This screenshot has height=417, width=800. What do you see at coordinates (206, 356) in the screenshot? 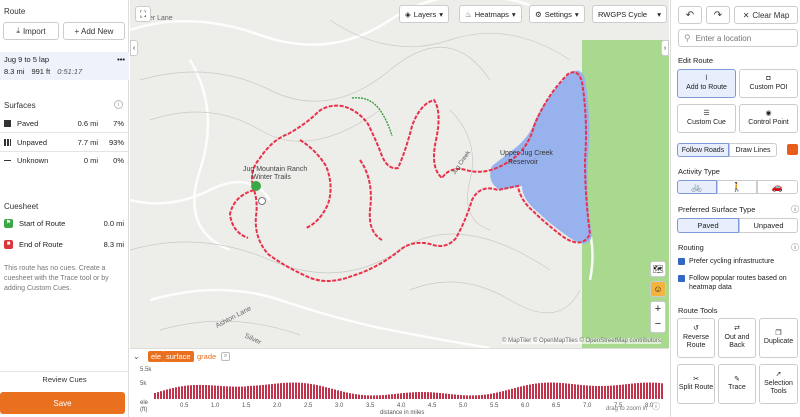
I see `tab-grade: grade` at bounding box center [206, 356].